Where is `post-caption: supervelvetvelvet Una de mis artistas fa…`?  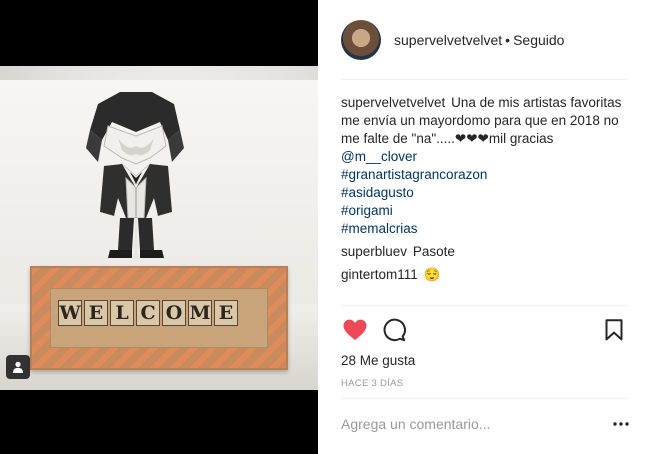
post-caption: supervelvetvelvet Una de mis artistas fa… is located at coordinates (486, 166).